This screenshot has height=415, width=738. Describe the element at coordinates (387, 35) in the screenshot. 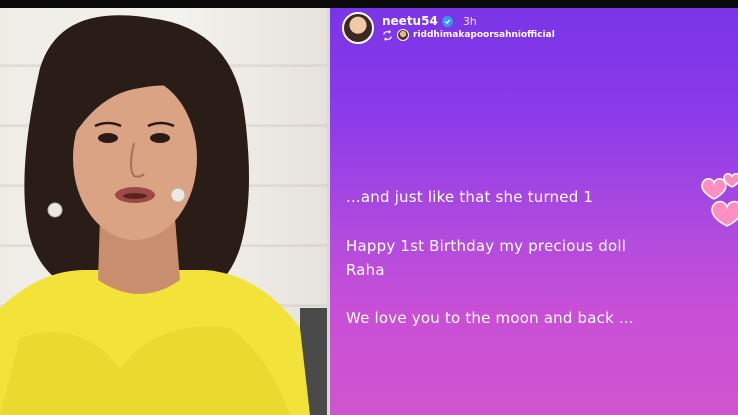

I see `repost-icon` at that location.